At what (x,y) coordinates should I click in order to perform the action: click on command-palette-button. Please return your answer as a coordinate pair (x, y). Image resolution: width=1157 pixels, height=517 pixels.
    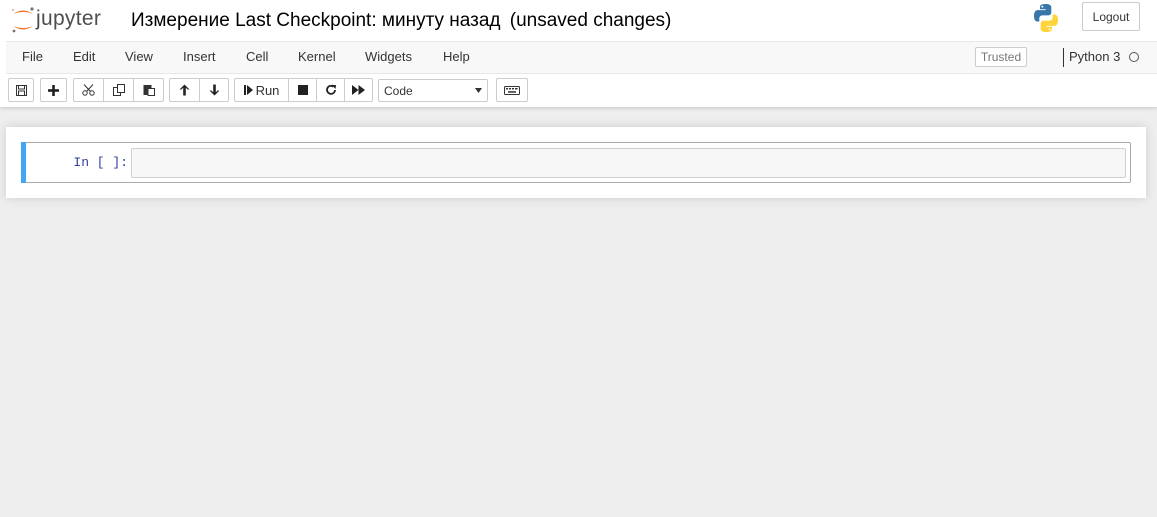
    Looking at the image, I should click on (512, 90).